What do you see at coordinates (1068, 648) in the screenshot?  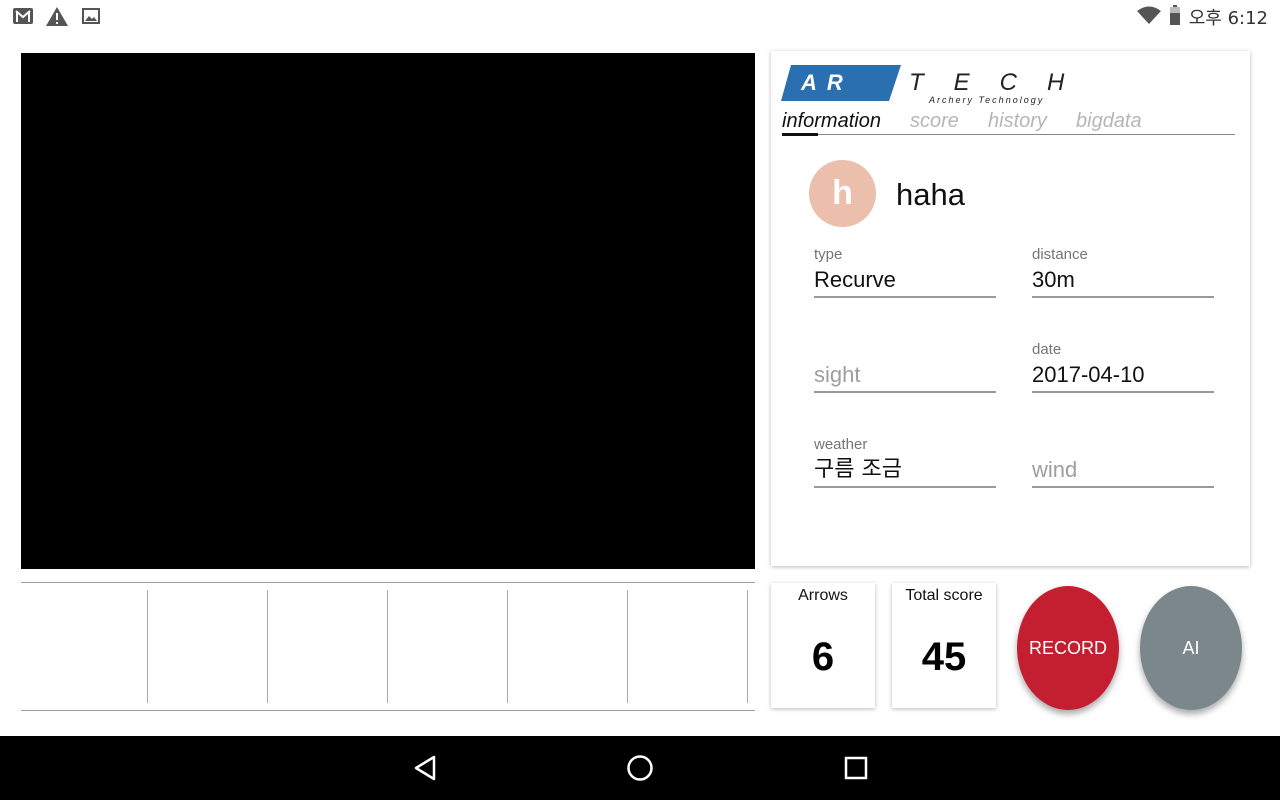 I see `record-button: RECORD` at bounding box center [1068, 648].